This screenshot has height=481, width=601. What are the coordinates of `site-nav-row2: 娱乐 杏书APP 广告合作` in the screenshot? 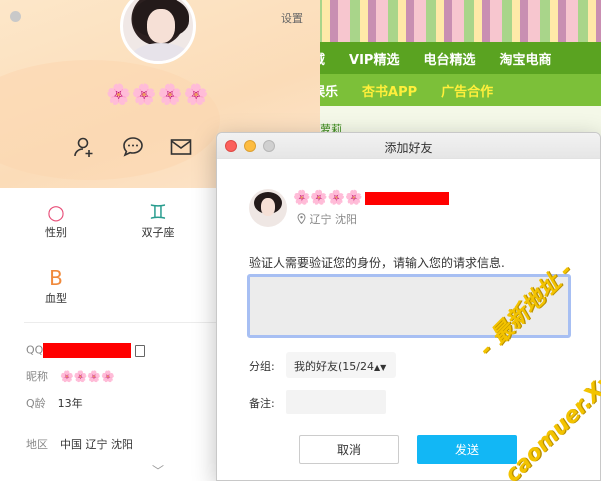 It's located at (450, 90).